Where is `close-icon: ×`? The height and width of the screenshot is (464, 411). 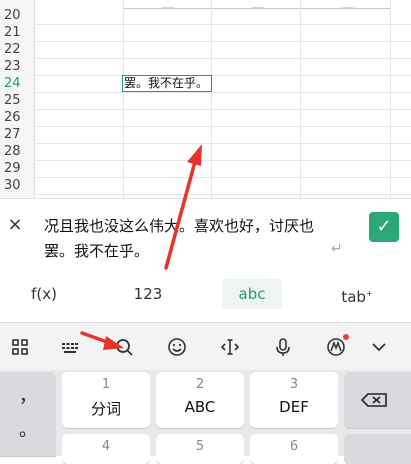 close-icon: × is located at coordinates (15, 224).